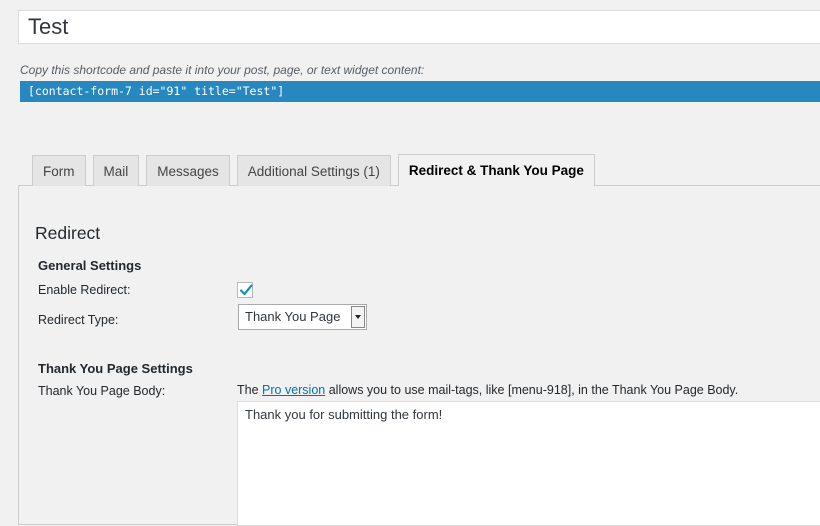  Describe the element at coordinates (78, 320) in the screenshot. I see `redirect-type-label: Redirect Type:` at that location.